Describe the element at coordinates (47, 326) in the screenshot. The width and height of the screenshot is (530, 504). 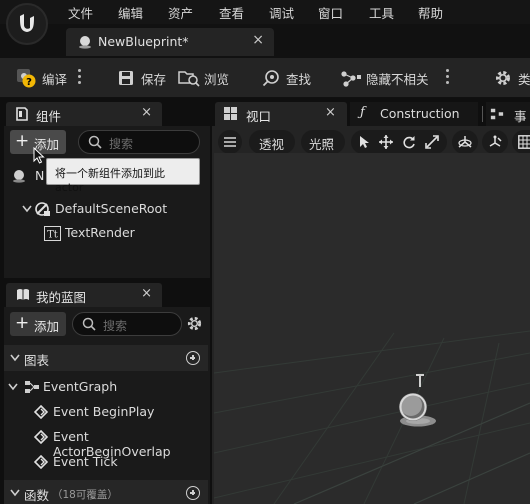
I see `my-blueprint-add-label: 添加` at that location.